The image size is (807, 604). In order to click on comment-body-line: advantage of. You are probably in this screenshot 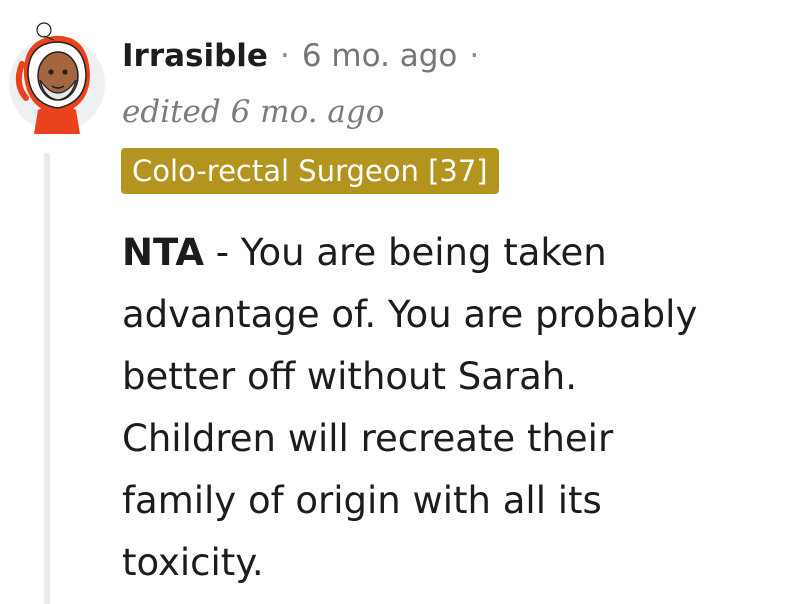, I will do `click(410, 314)`.